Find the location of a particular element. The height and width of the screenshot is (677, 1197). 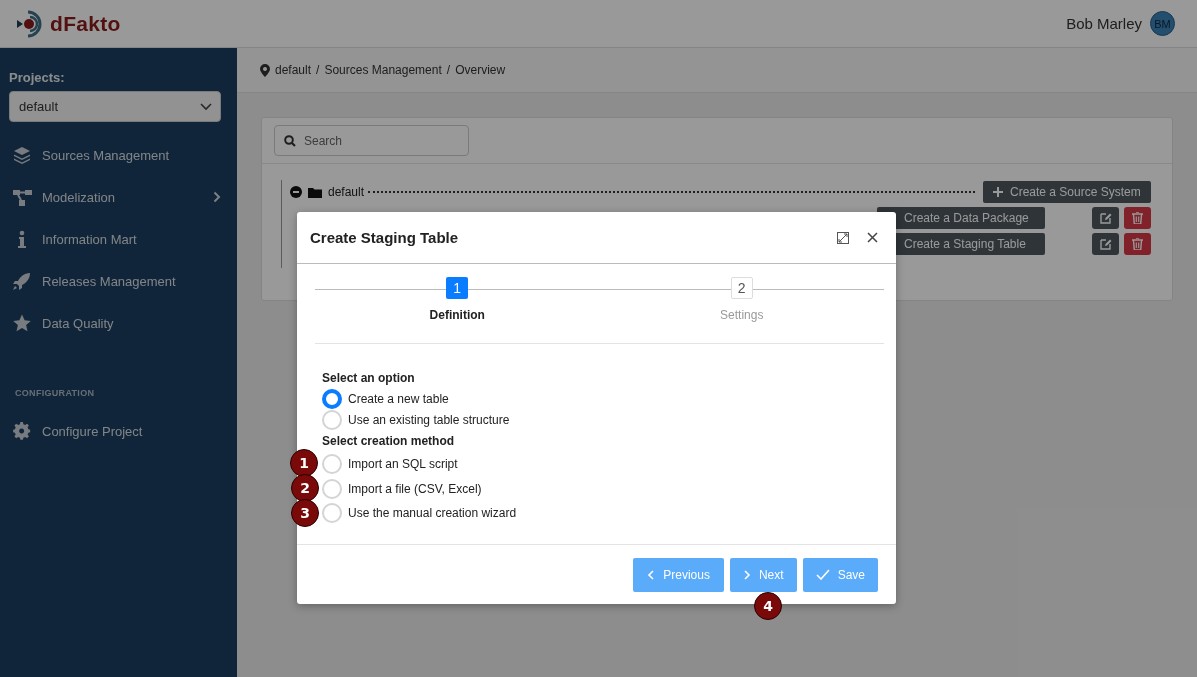

close-button is located at coordinates (872, 237).